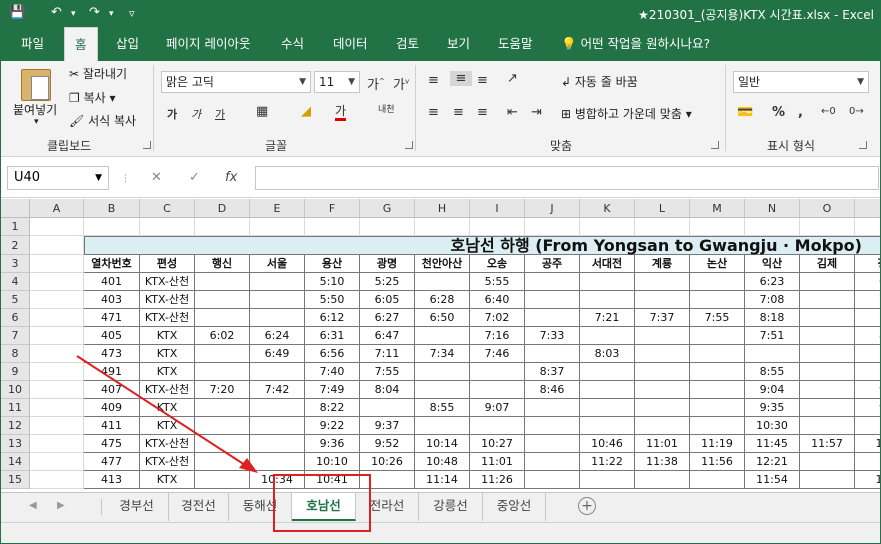  What do you see at coordinates (112, 390) in the screenshot?
I see `table-cell: 407` at bounding box center [112, 390].